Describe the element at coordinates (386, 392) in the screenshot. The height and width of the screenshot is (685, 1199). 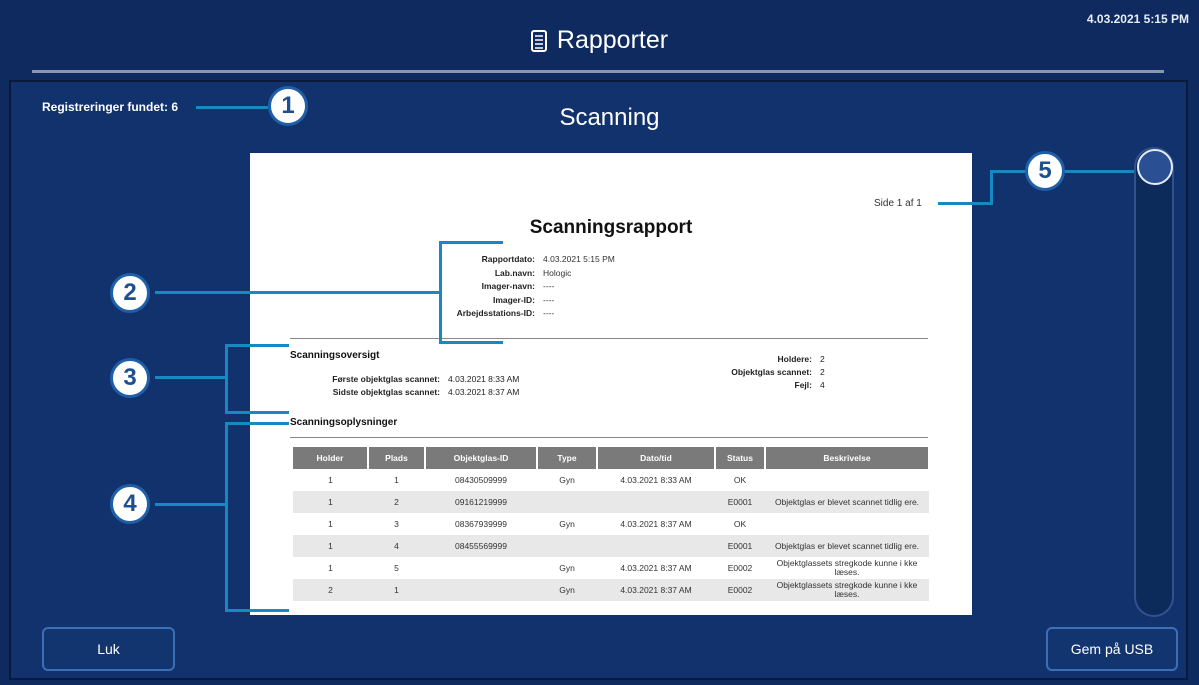
I see `overview-key: Sidste objektglas scannet:` at that location.